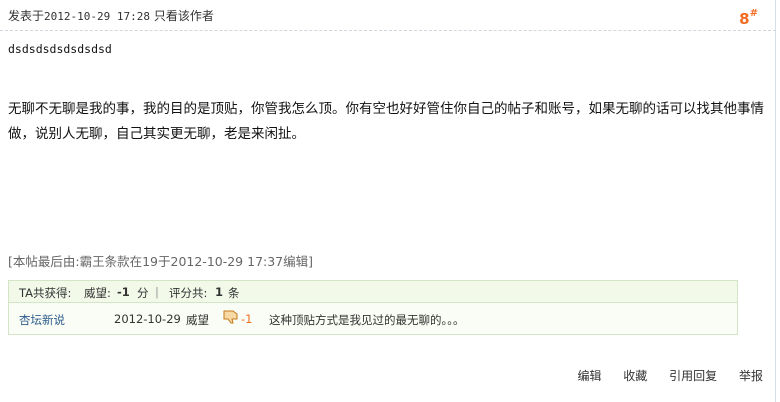  What do you see at coordinates (97, 293) in the screenshot?
I see `prestige-label: 威望:` at bounding box center [97, 293].